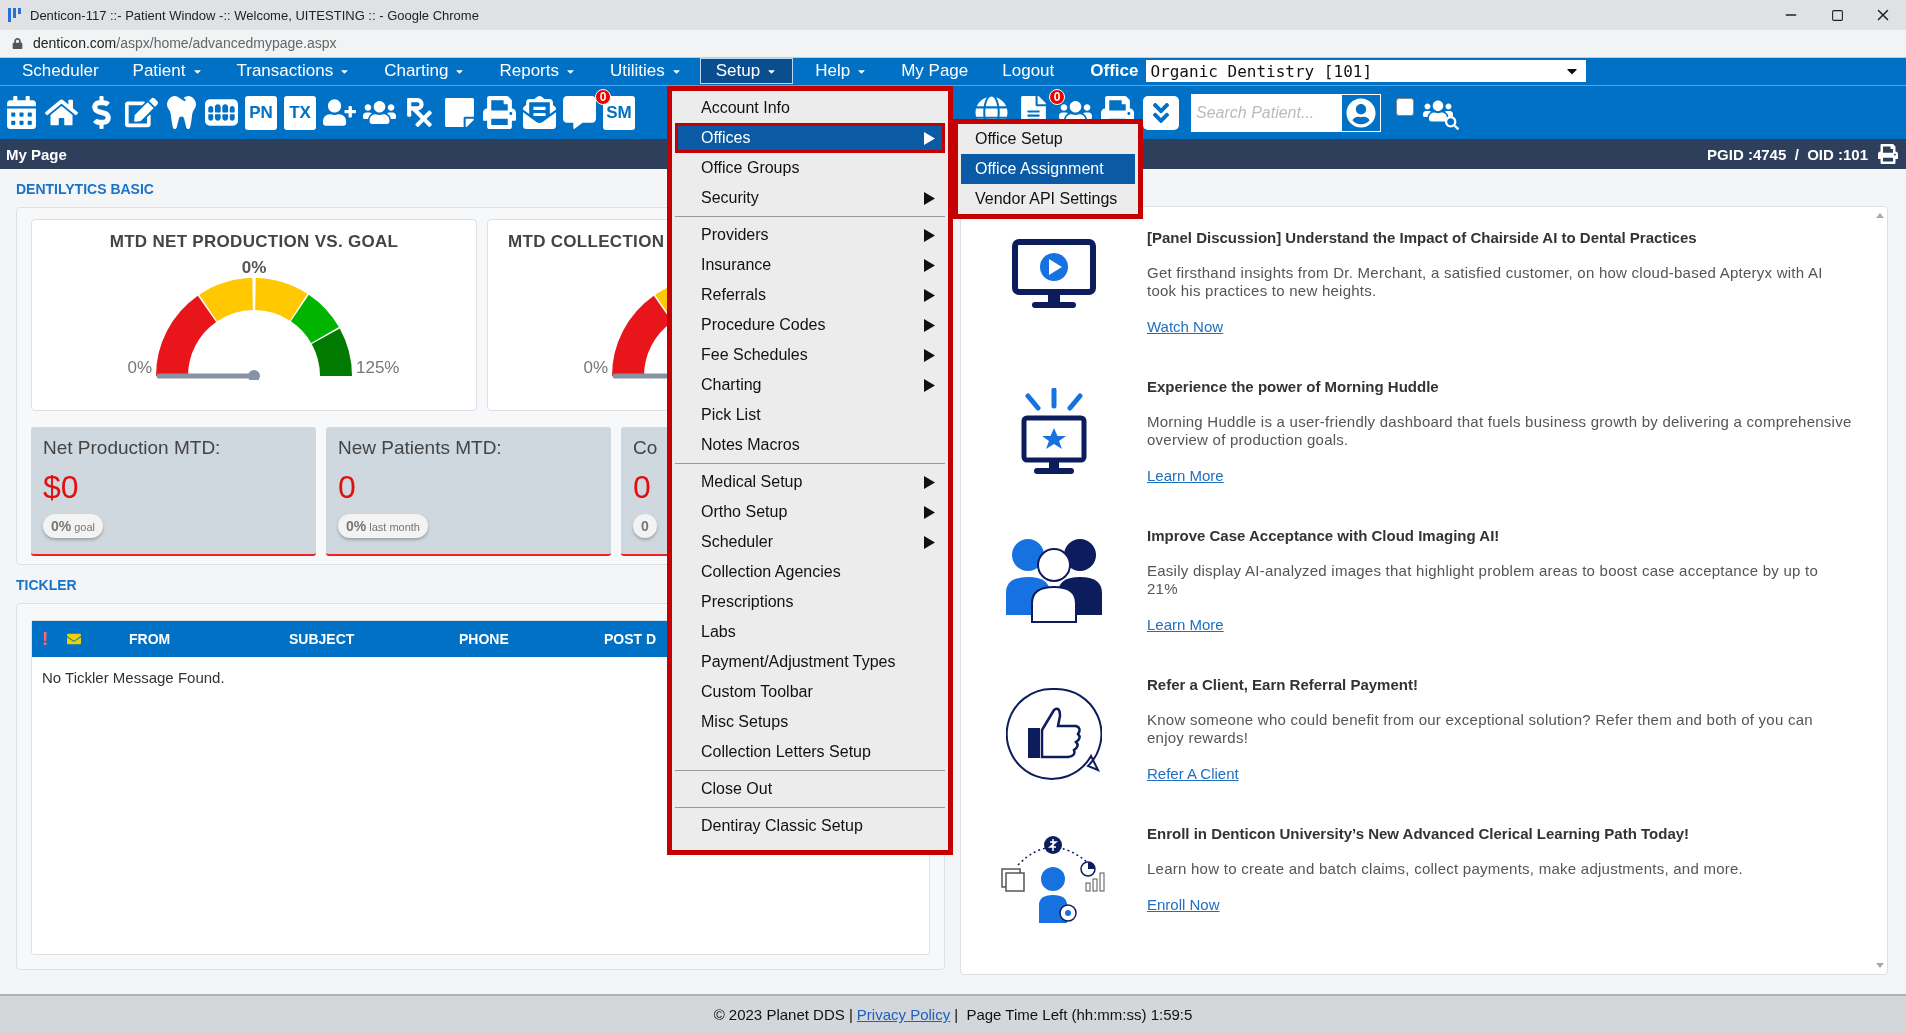 This screenshot has height=1033, width=1906. I want to click on checkbox, so click(1405, 106).